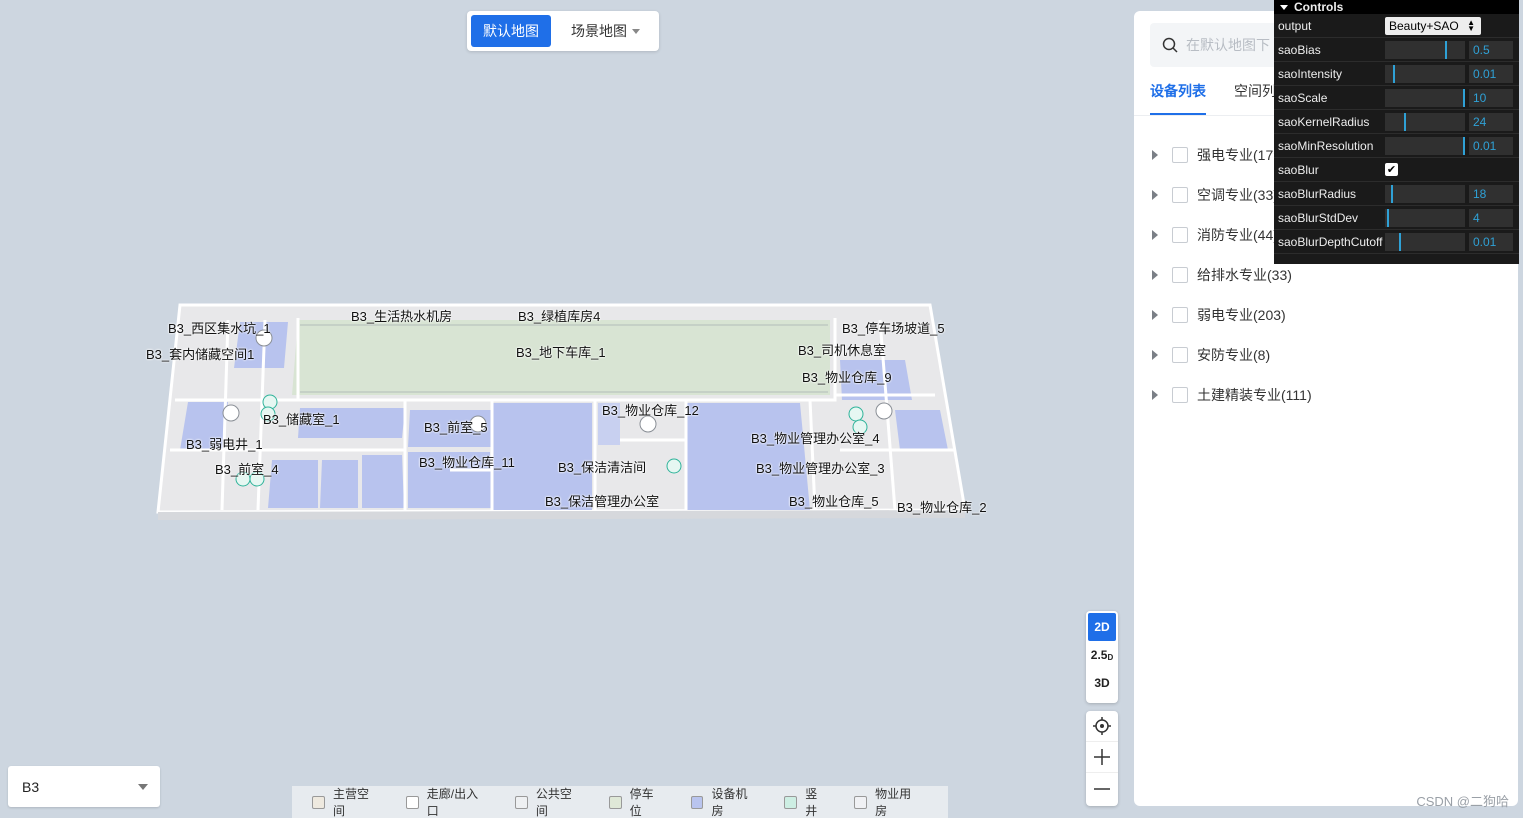 Image resolution: width=1523 pixels, height=818 pixels. What do you see at coordinates (1396, 7) in the screenshot?
I see `controls-header: Controls` at bounding box center [1396, 7].